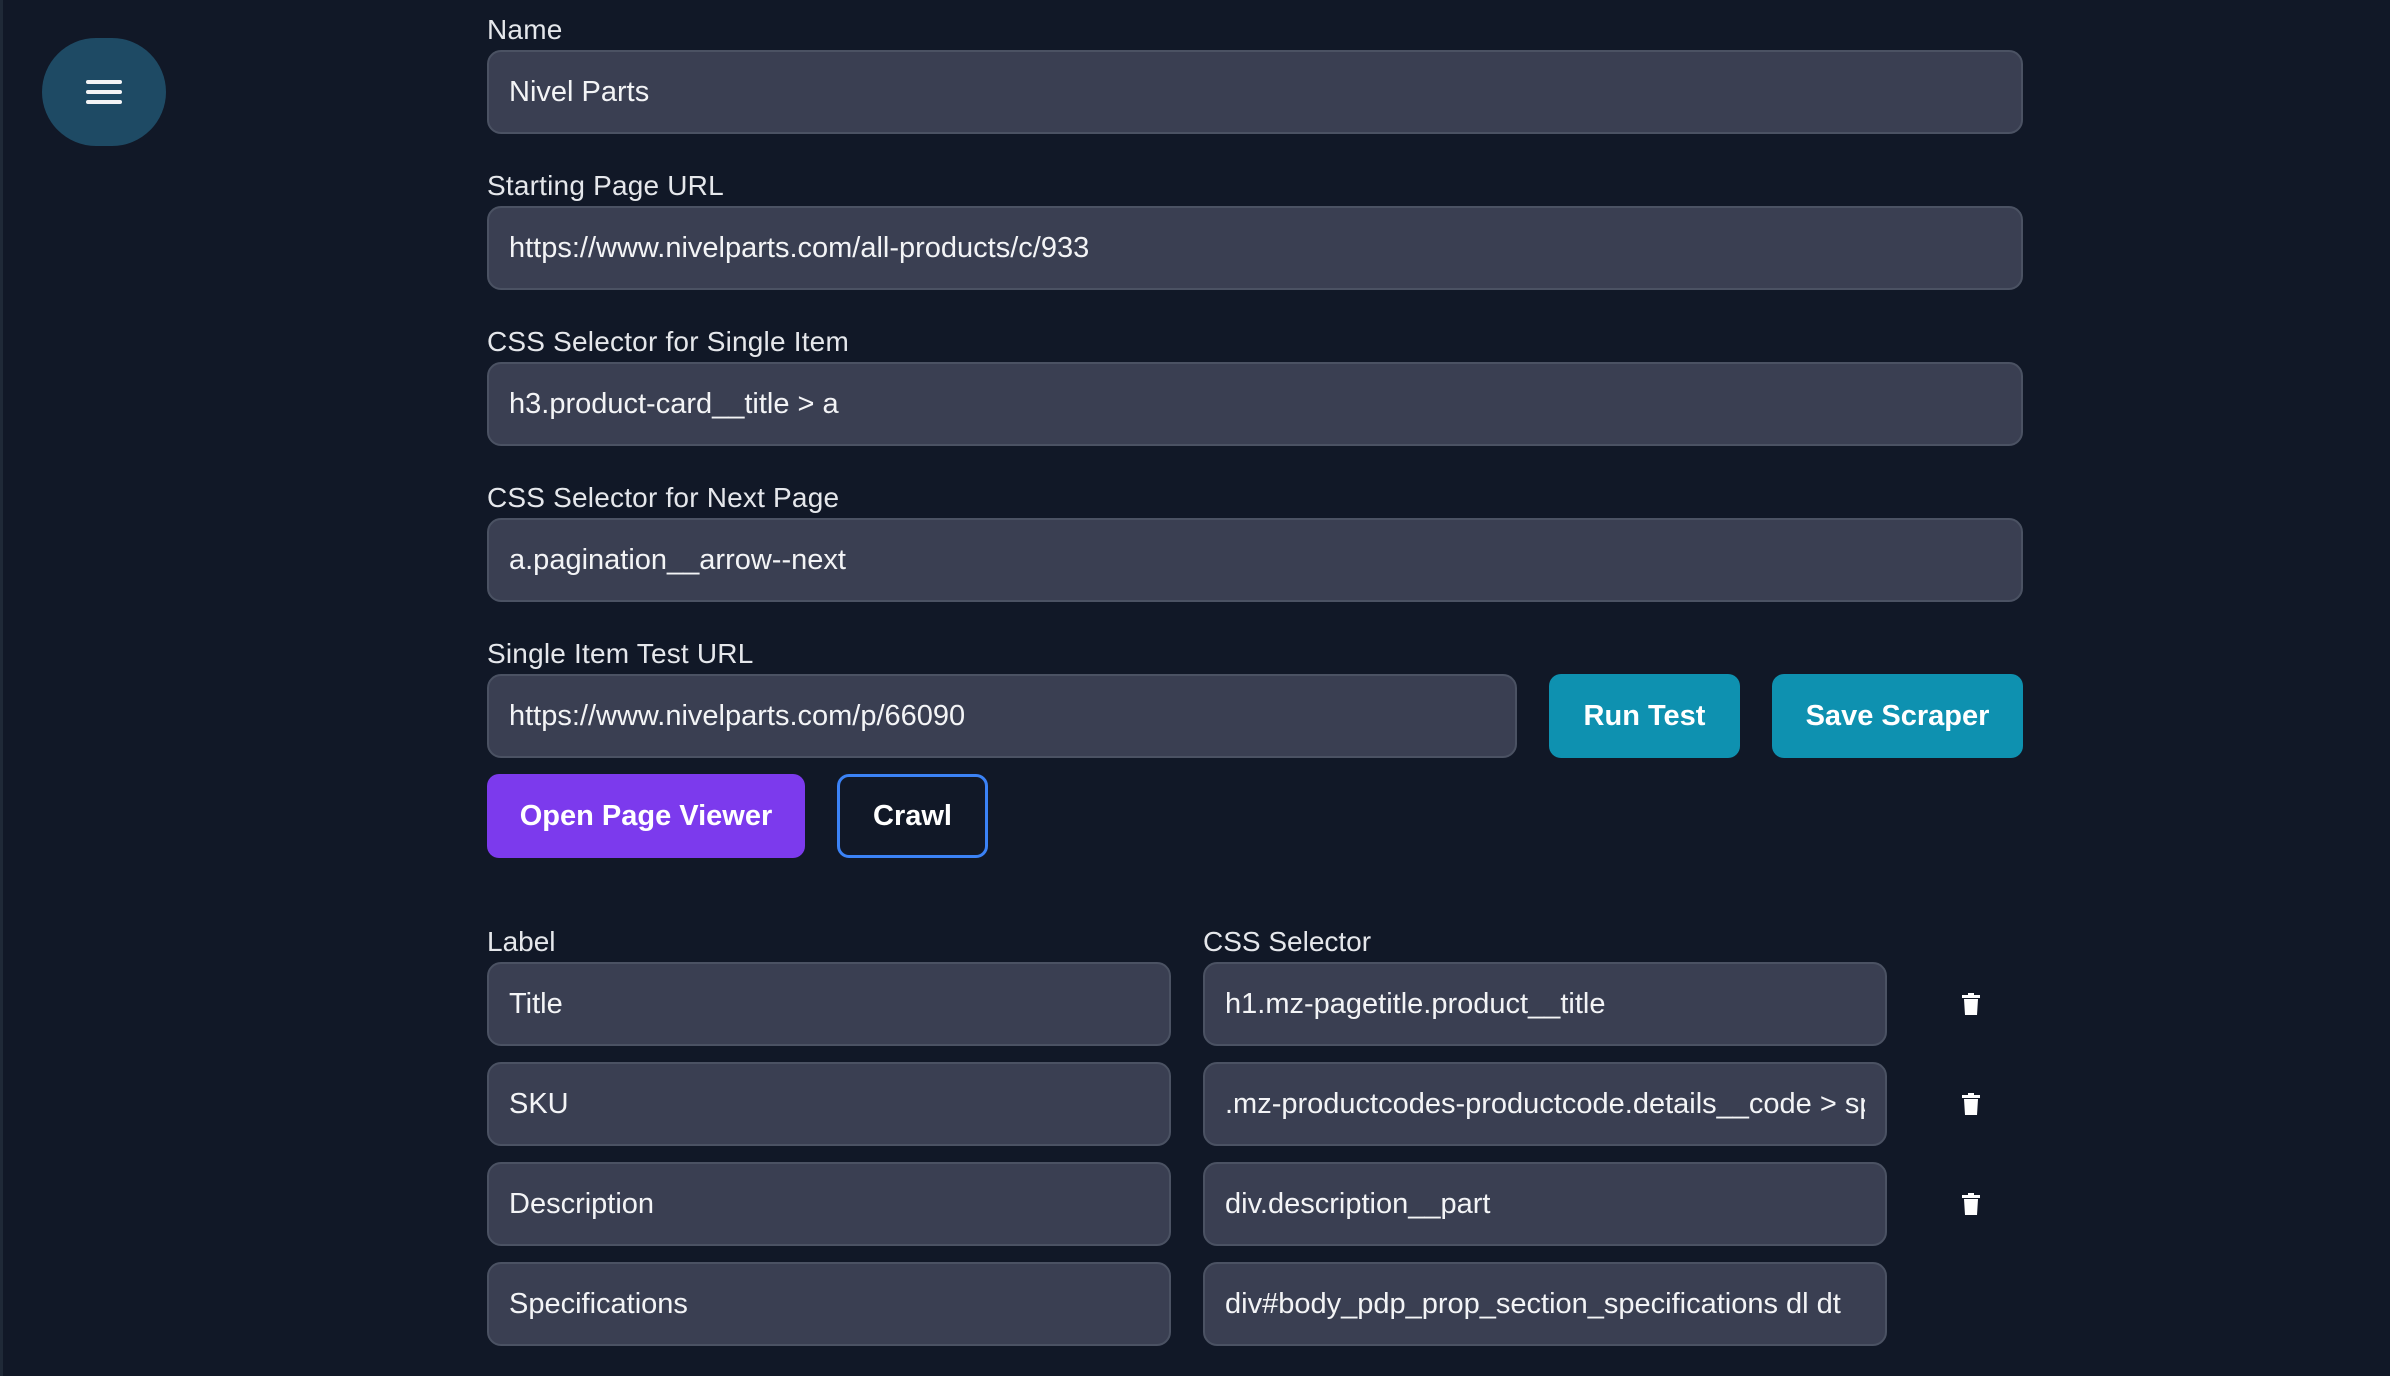 This screenshot has height=1376, width=2390. What do you see at coordinates (1255, 560) in the screenshot?
I see `next-page-selector-input` at bounding box center [1255, 560].